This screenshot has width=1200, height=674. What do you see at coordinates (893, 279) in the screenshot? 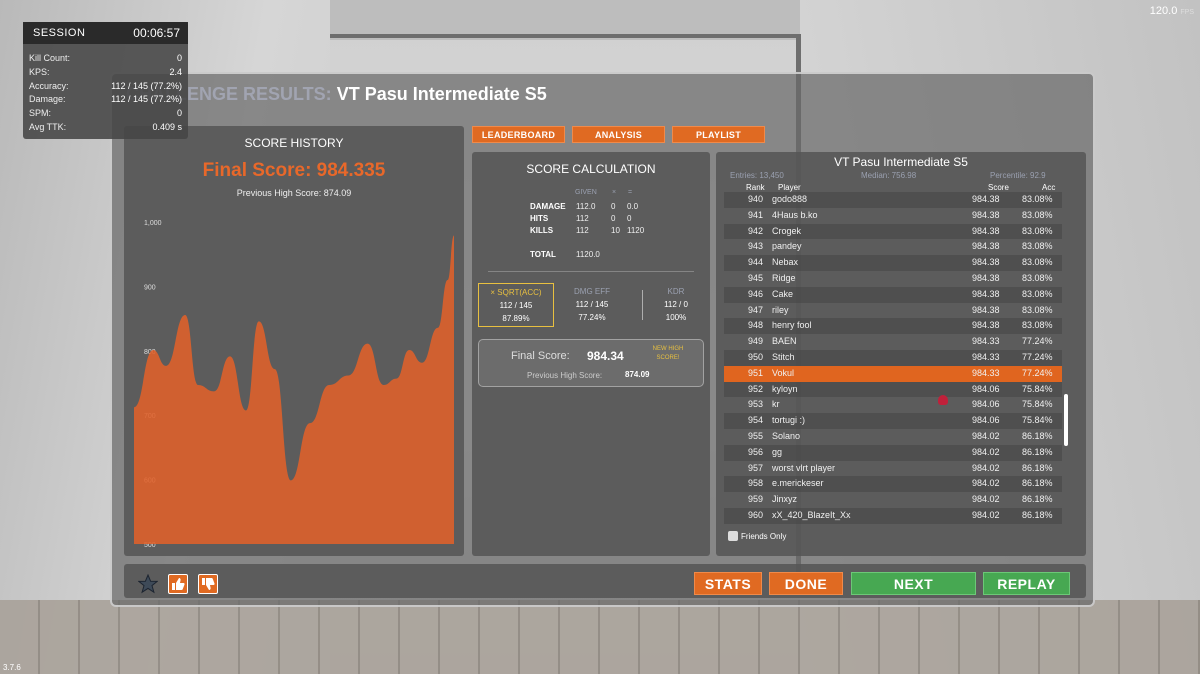
I see `leaderboard-row: 945 Ridge 984.38 83.08%` at bounding box center [893, 279].